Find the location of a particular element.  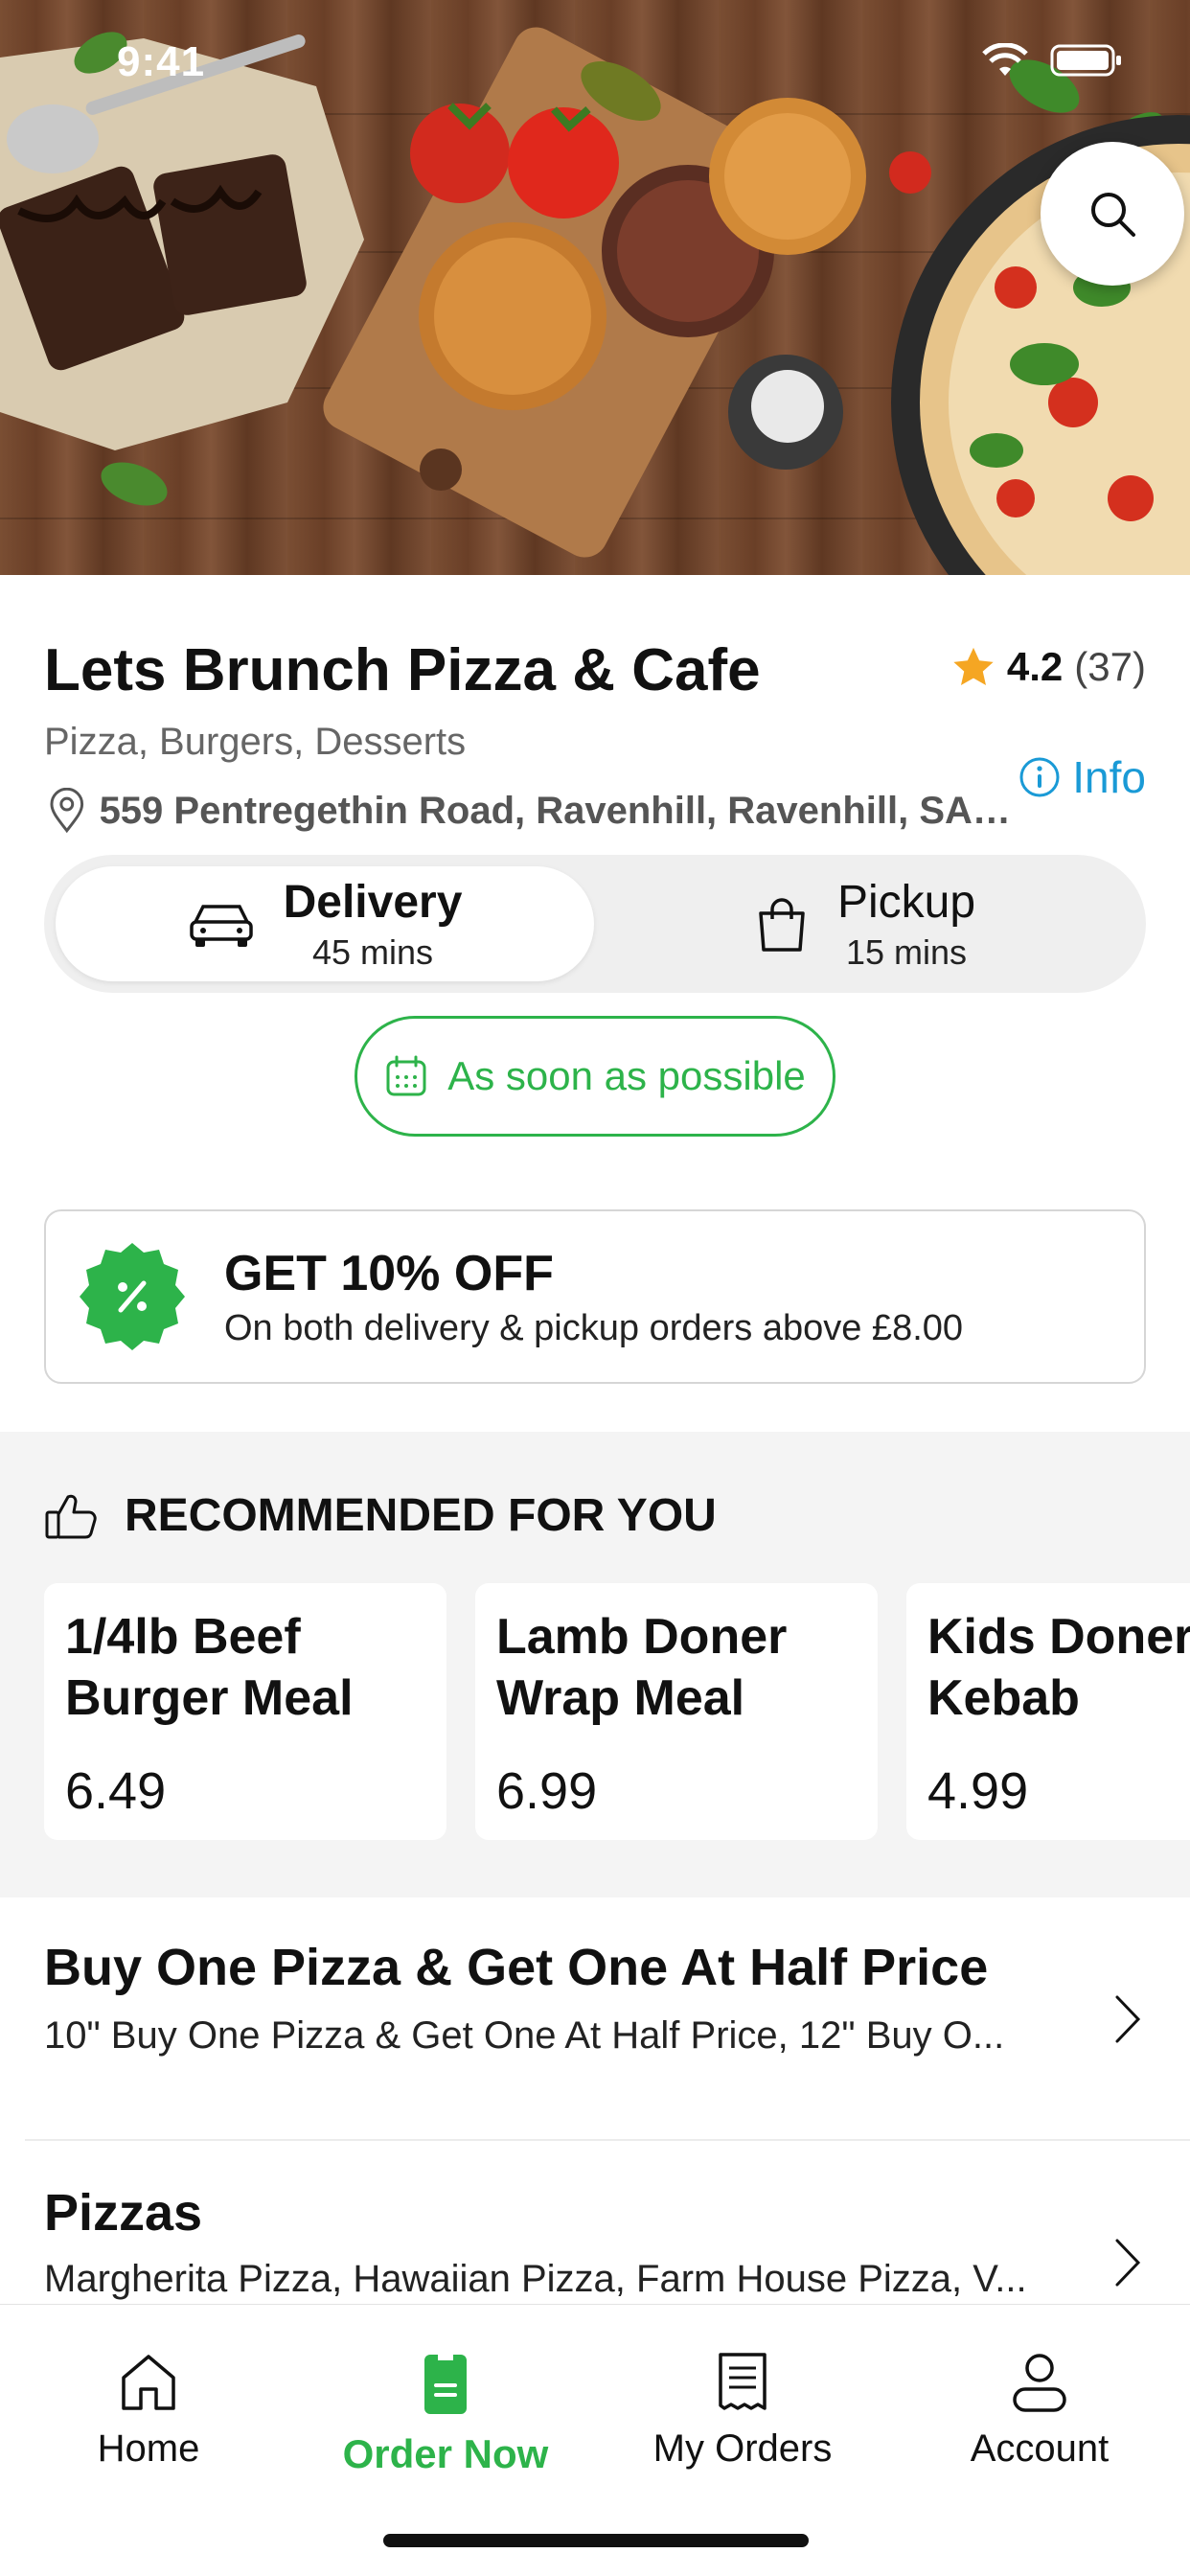

item-price: 6.99 is located at coordinates (547, 1791).